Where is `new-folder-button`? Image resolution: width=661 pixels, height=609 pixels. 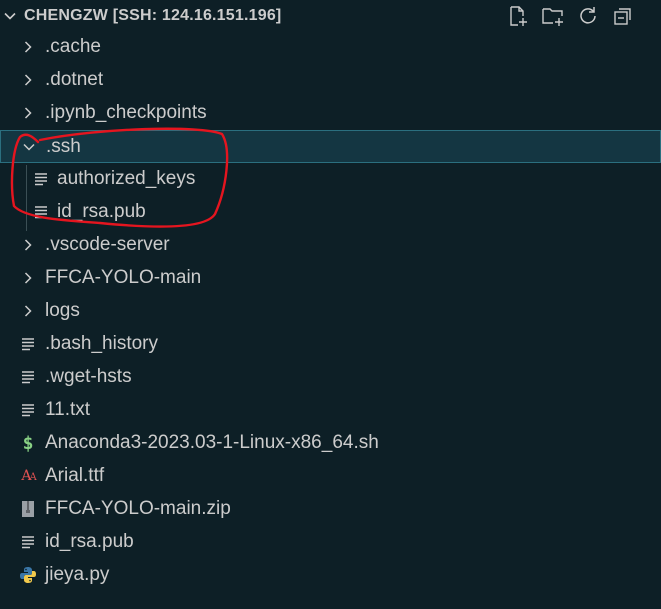 new-folder-button is located at coordinates (553, 16).